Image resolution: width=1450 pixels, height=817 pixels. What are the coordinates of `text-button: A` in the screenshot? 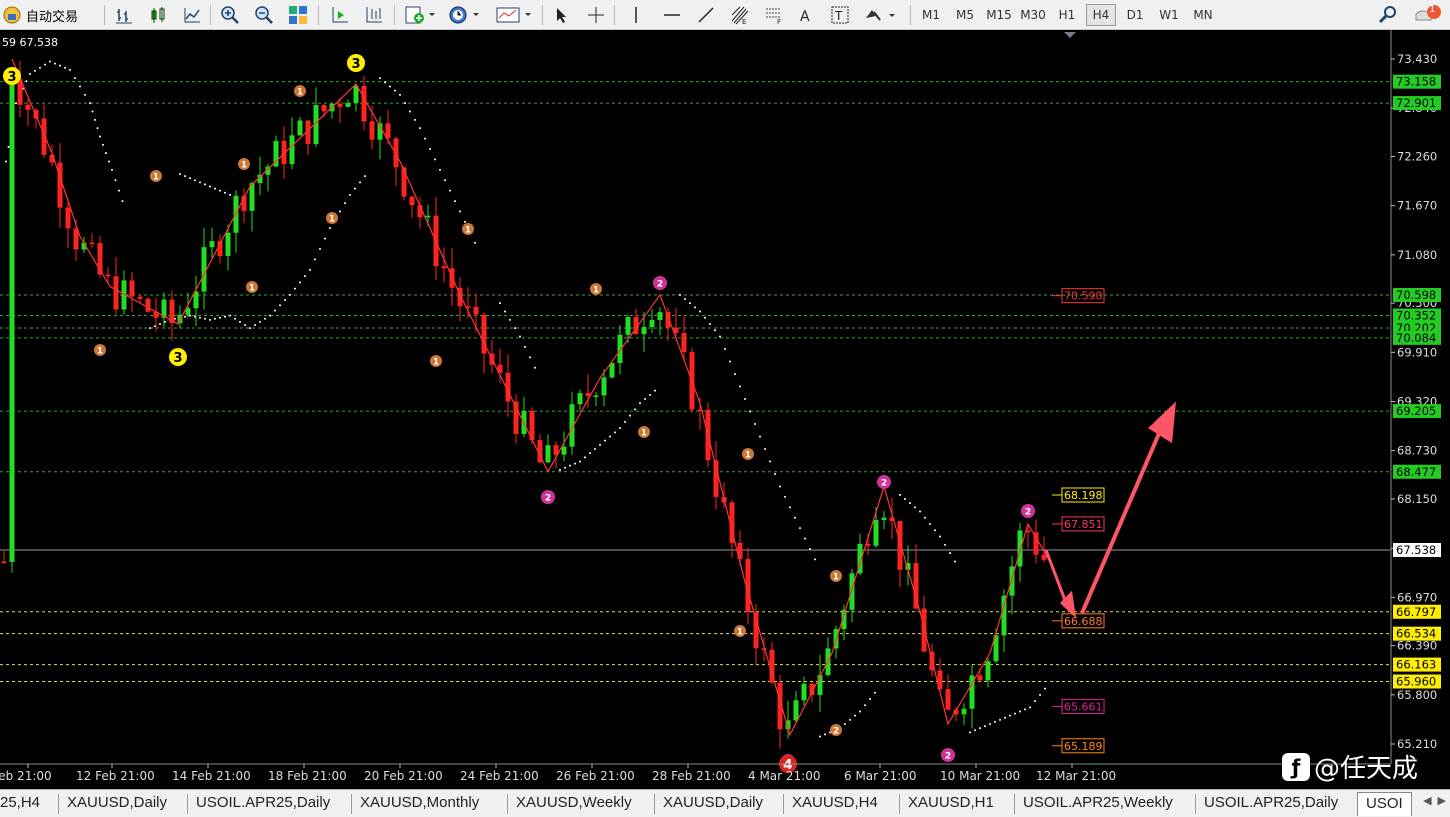 It's located at (806, 15).